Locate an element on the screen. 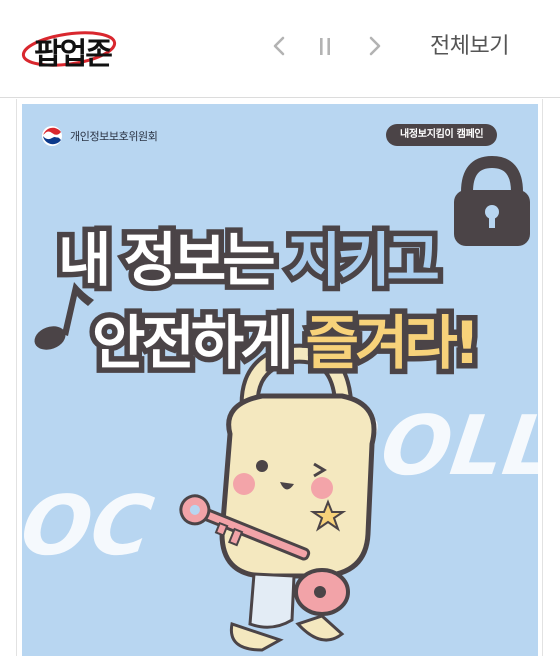 This screenshot has width=560, height=656. government-emblem-icon is located at coordinates (52, 136).